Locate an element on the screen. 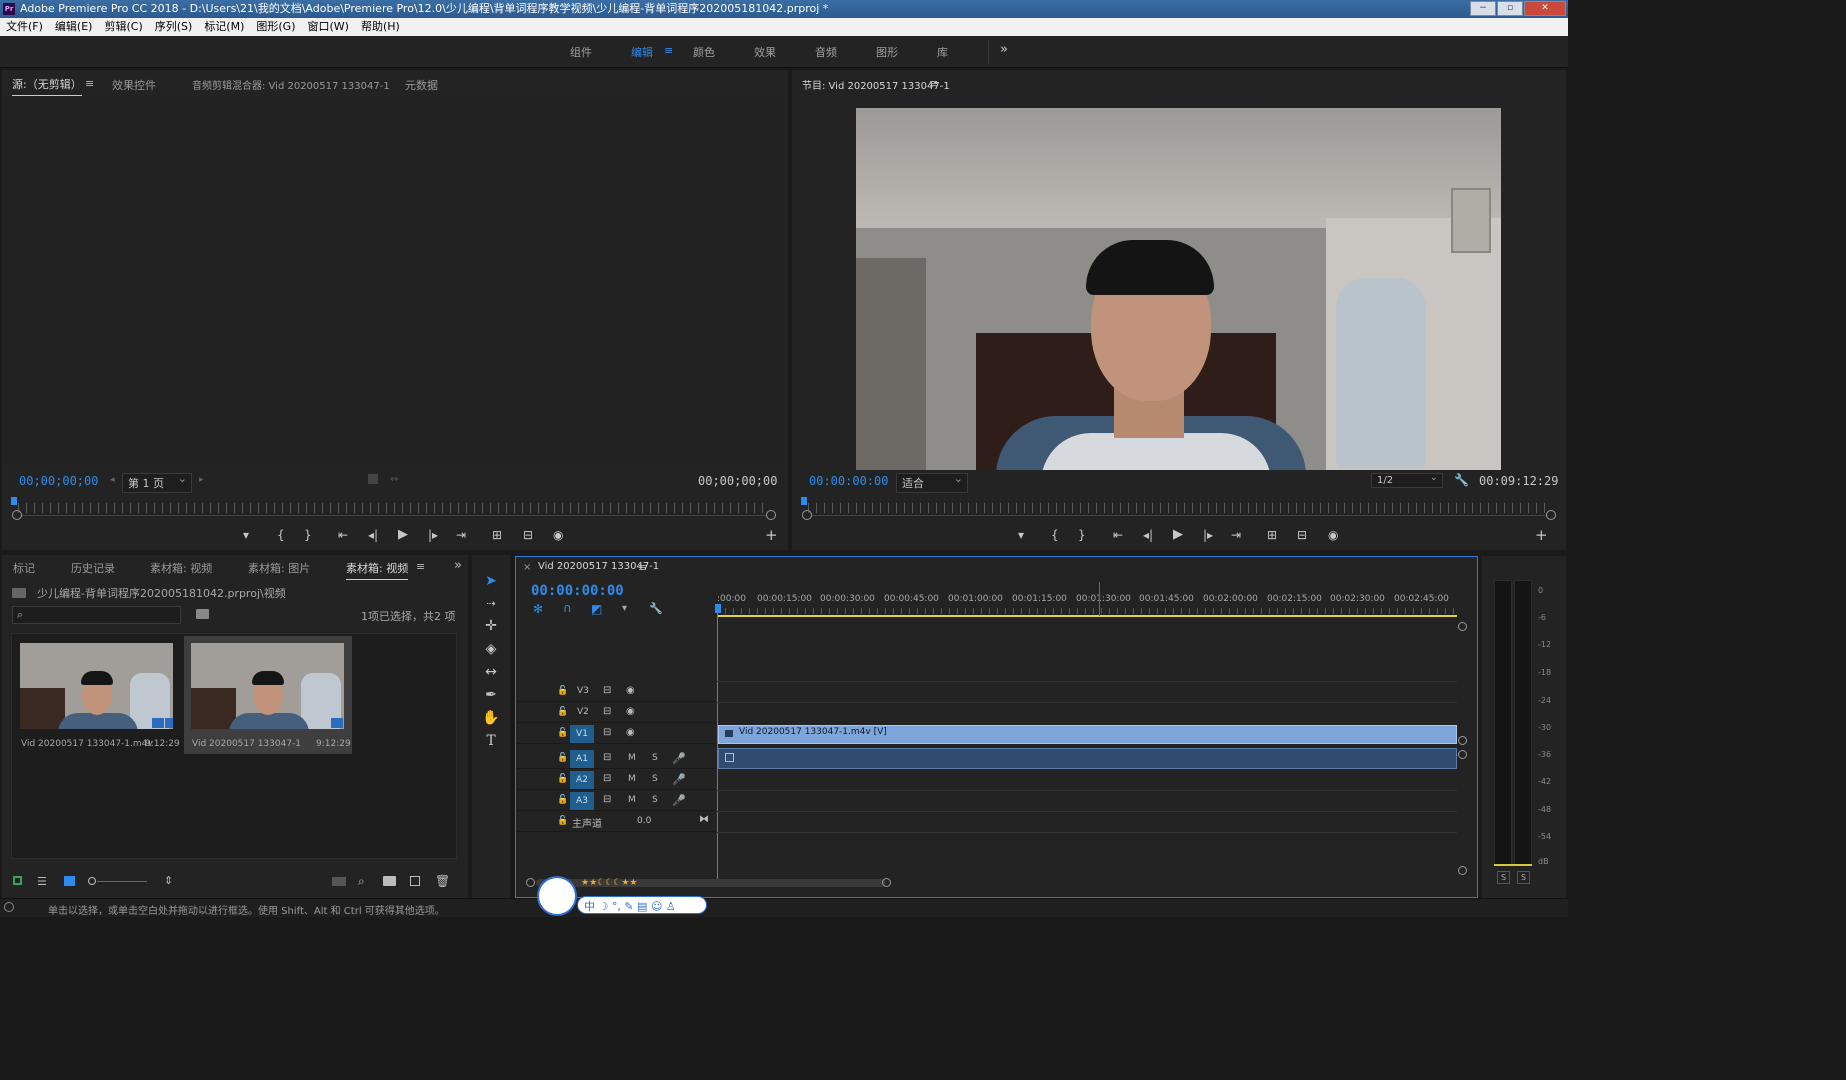  maximize-button: ▫ is located at coordinates (1510, 8).